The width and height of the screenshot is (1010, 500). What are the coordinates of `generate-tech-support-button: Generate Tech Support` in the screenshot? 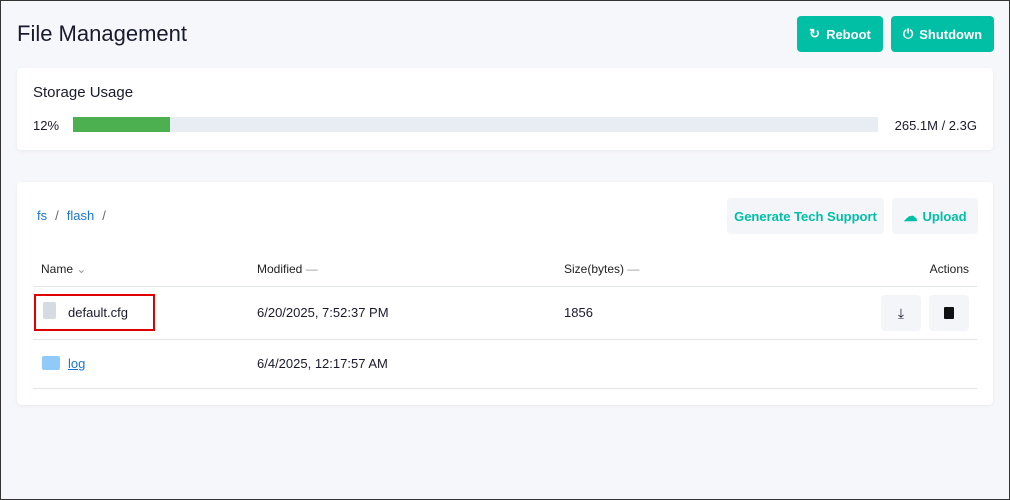 It's located at (805, 216).